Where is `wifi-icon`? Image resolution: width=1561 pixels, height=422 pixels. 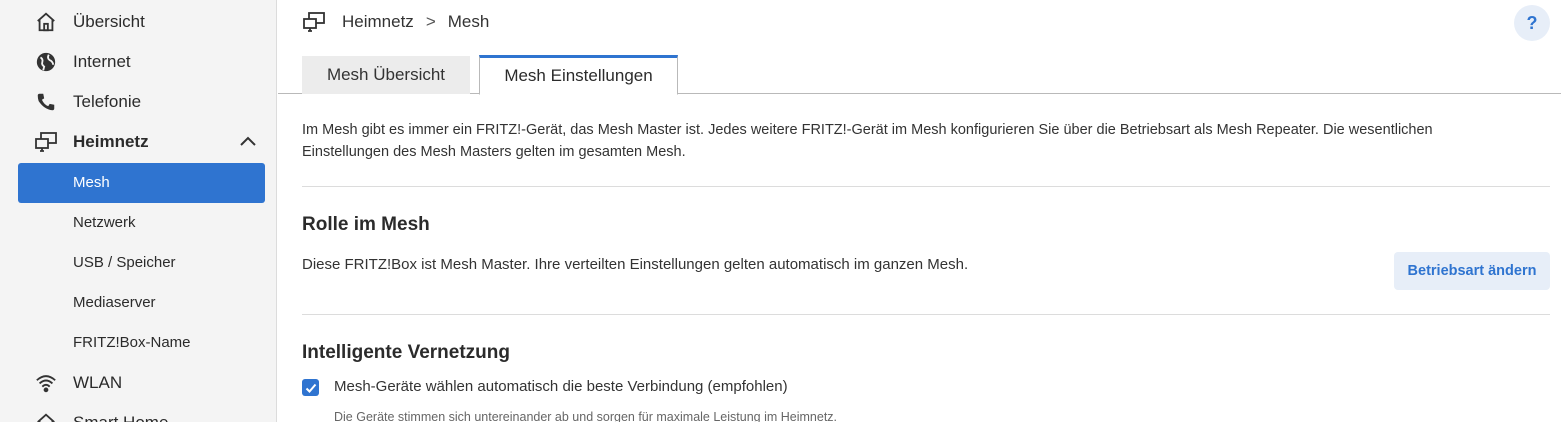 wifi-icon is located at coordinates (46, 383).